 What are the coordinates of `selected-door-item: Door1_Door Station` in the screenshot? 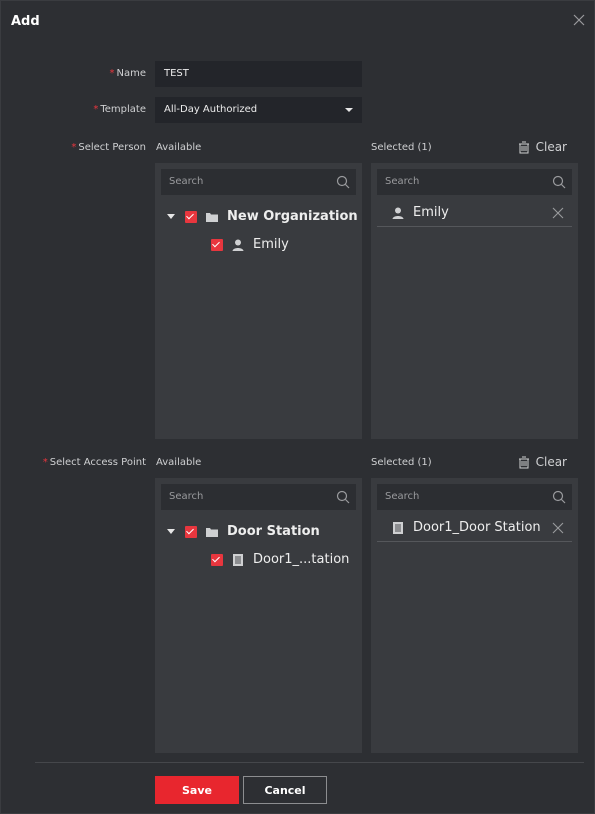 It's located at (474, 528).